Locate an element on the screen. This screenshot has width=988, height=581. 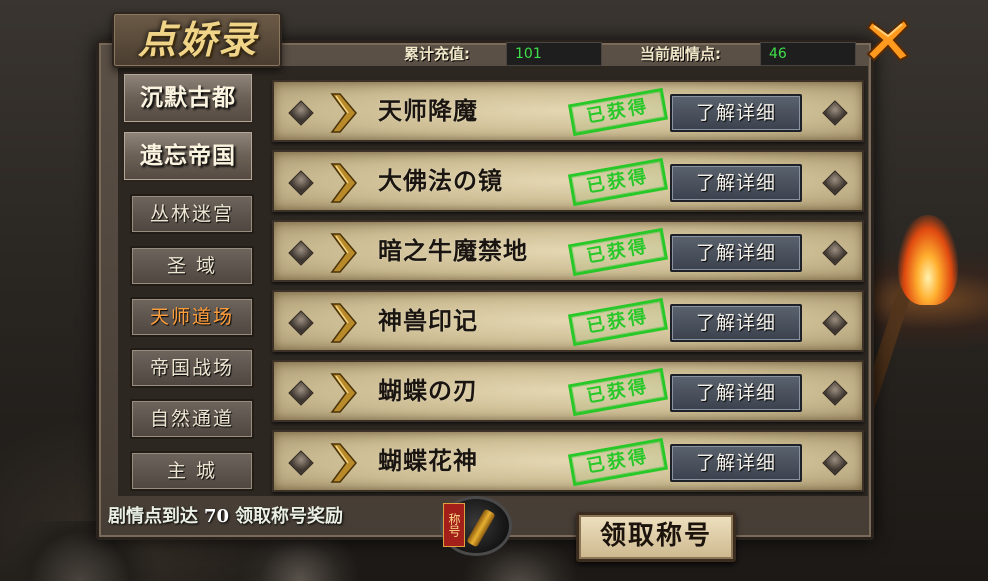
item-name: 蝴蝶の刃 is located at coordinates (428, 390).